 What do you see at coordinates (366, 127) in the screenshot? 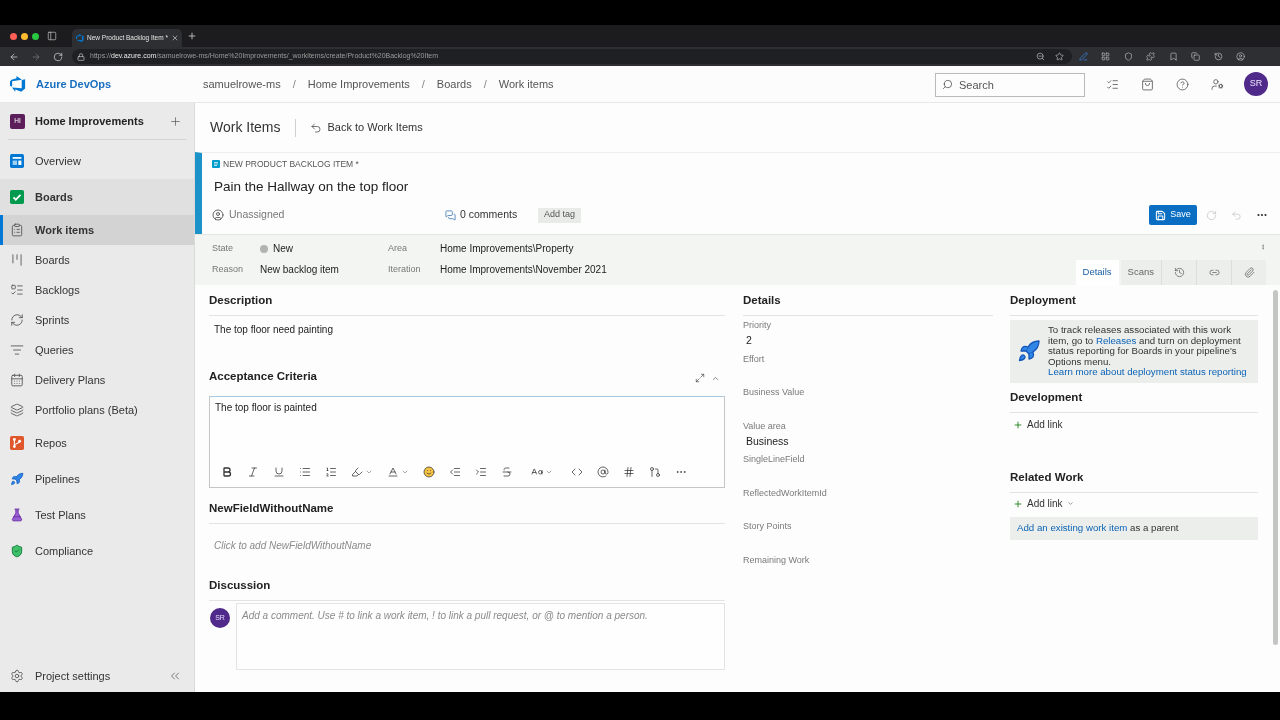
I see `back-link: Back to Work Items` at bounding box center [366, 127].